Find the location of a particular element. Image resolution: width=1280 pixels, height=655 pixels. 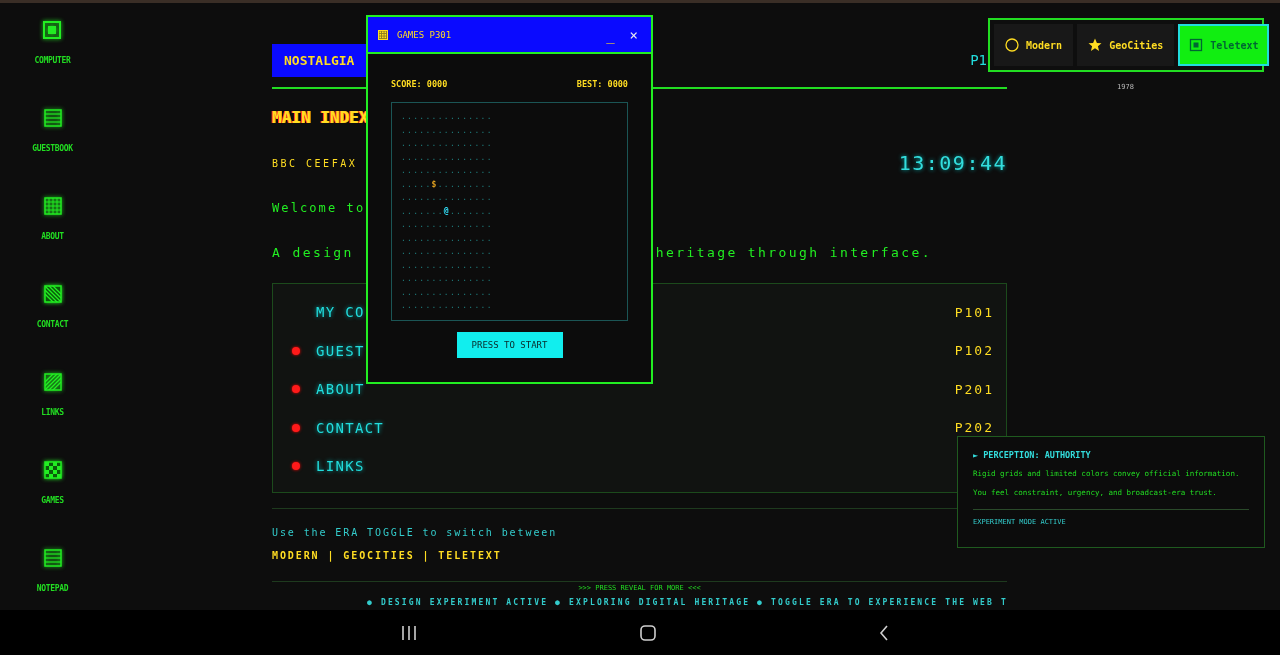

era-list: MODERN | GEOCITIES | TELETEXT is located at coordinates (387, 555).